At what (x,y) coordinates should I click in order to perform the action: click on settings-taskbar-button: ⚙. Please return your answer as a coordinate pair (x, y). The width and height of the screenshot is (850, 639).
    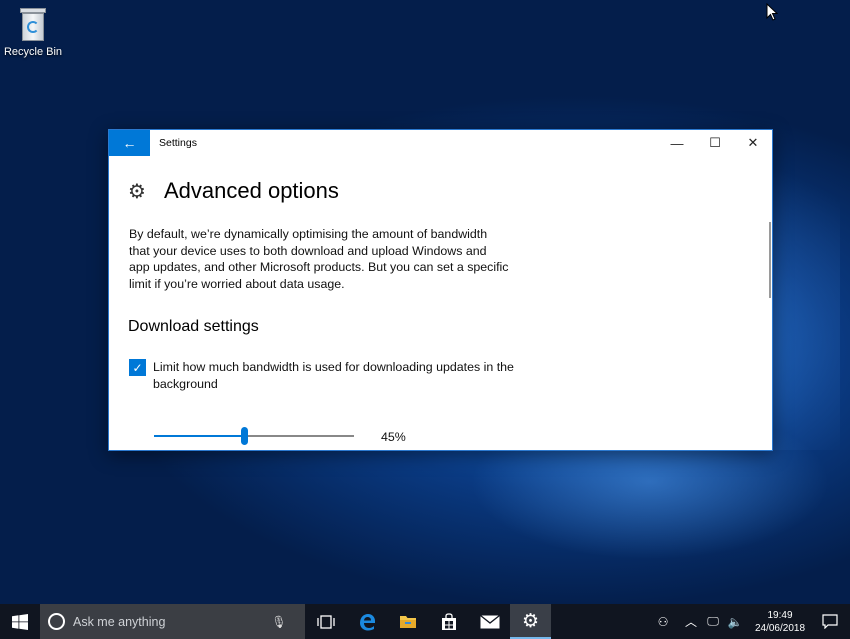
    Looking at the image, I should click on (530, 621).